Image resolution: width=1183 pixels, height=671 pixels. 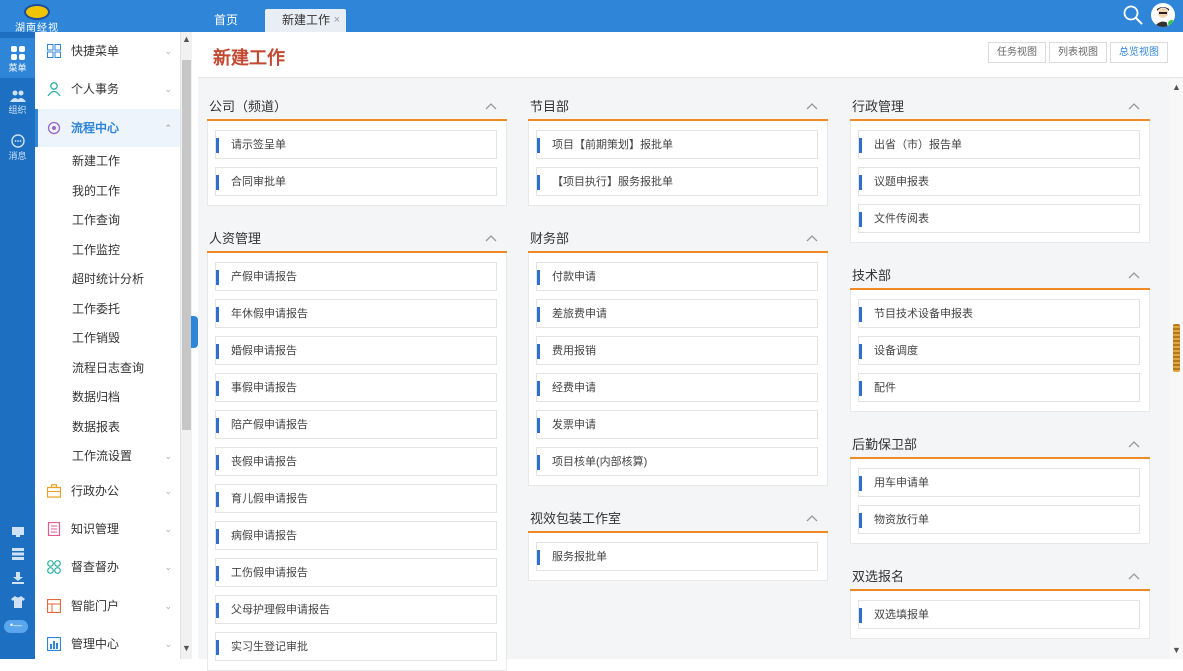 I want to click on section-title: 人资管理, so click(x=235, y=238).